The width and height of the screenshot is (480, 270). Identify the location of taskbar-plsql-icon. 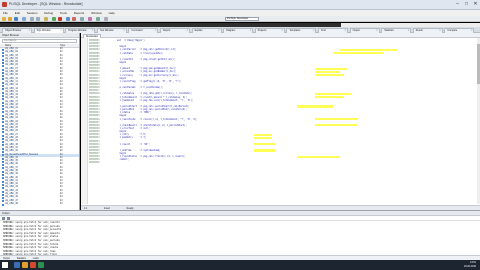
(33, 265).